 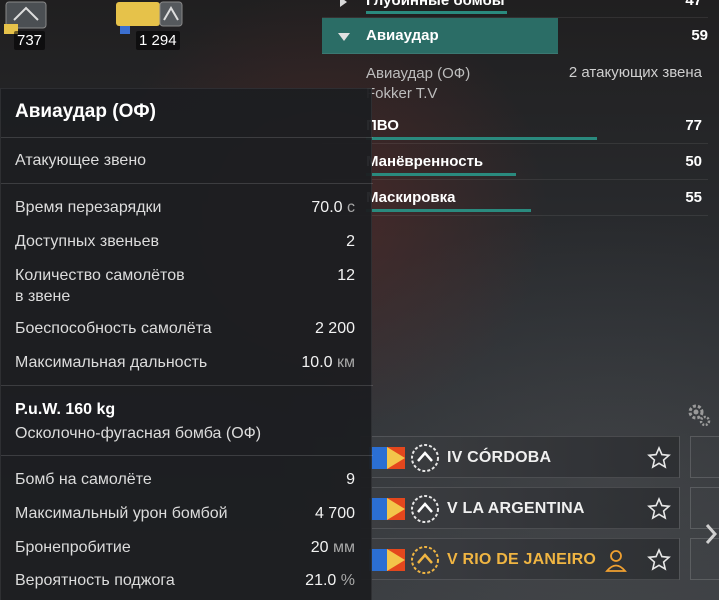 What do you see at coordinates (515, 9) in the screenshot?
I see `stat-row-depth-charges: Глубинные бомбы 47` at bounding box center [515, 9].